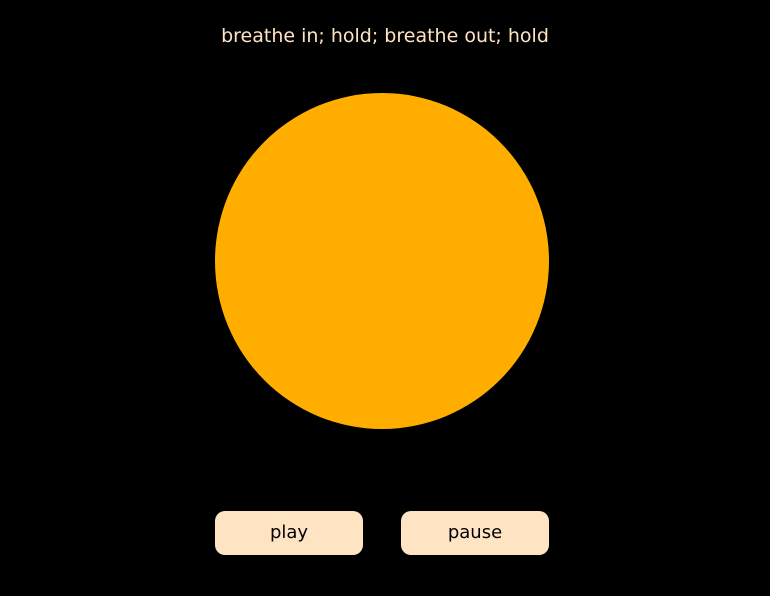 The width and height of the screenshot is (770, 596). I want to click on play-button: play, so click(289, 533).